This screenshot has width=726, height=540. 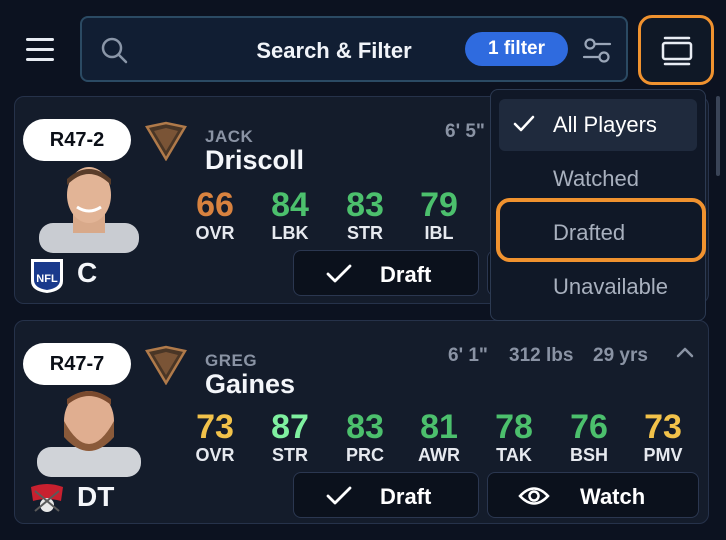 I want to click on player-last-name: Gaines, so click(x=250, y=384).